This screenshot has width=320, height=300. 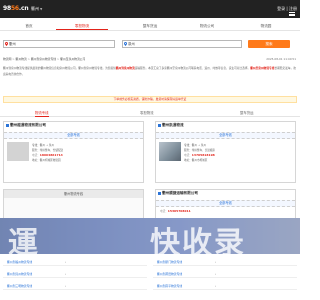 What do you see at coordinates (42, 113) in the screenshot?
I see `tab-special-lines: 物流专线` at bounding box center [42, 113].